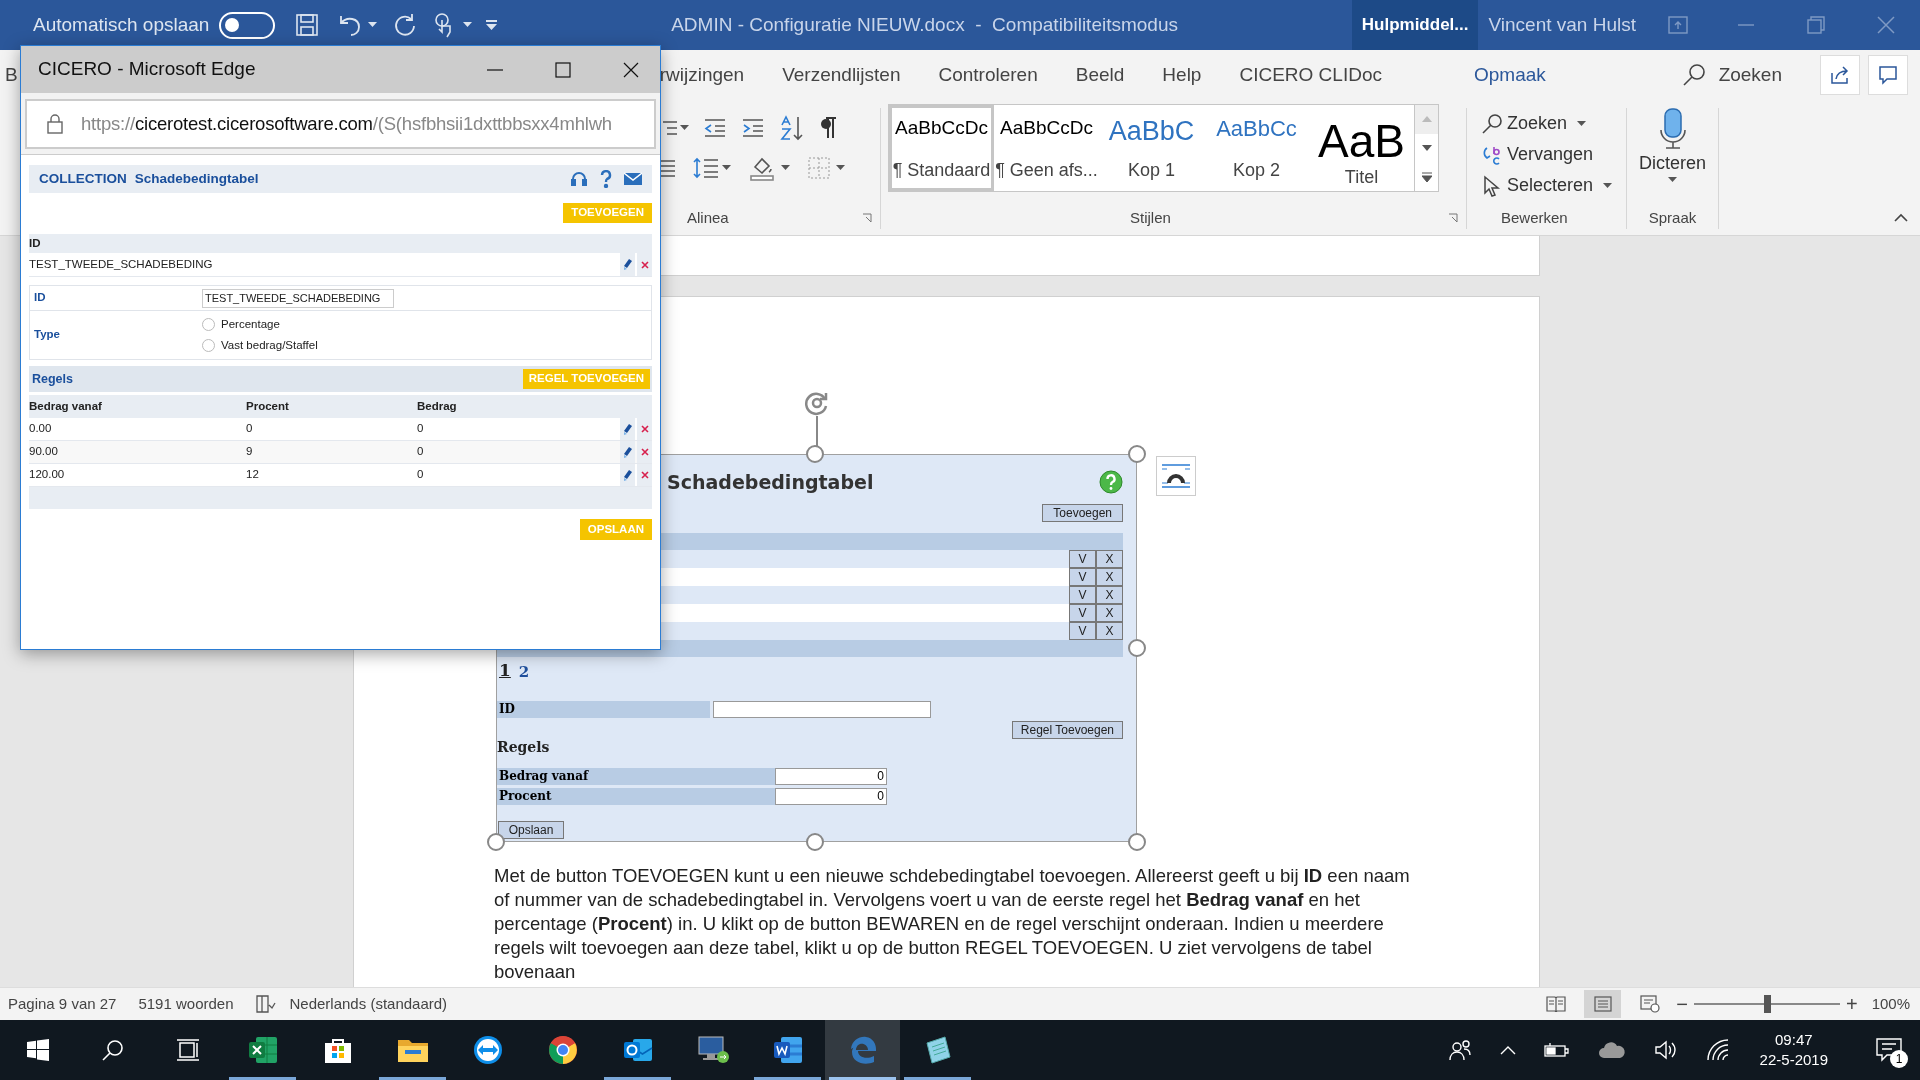 The image size is (1920, 1080). Describe the element at coordinates (453, 25) in the screenshot. I see `touch-mode-button` at that location.